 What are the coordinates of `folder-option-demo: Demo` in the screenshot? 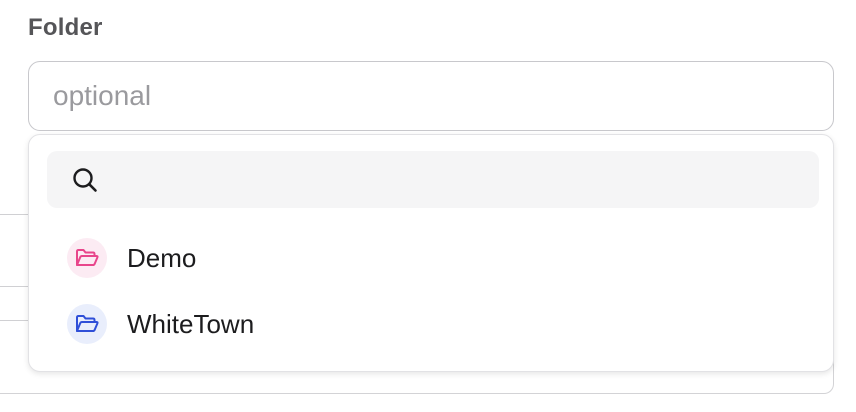 It's located at (433, 258).